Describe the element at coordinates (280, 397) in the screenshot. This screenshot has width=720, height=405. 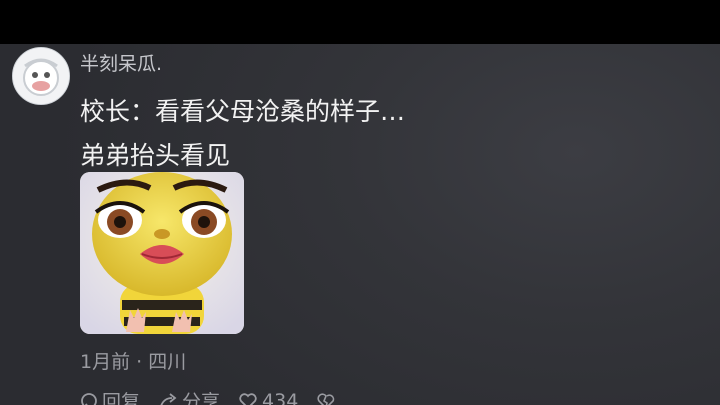
I see `like-count: 434` at that location.